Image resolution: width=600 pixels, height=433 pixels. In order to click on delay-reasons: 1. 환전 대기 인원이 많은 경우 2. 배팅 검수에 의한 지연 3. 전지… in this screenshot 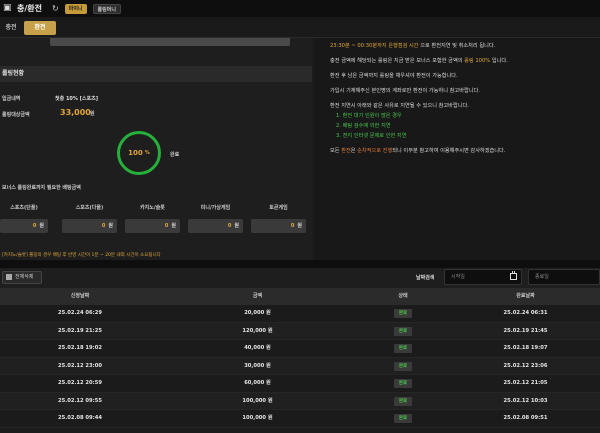, I will do `click(371, 126)`.